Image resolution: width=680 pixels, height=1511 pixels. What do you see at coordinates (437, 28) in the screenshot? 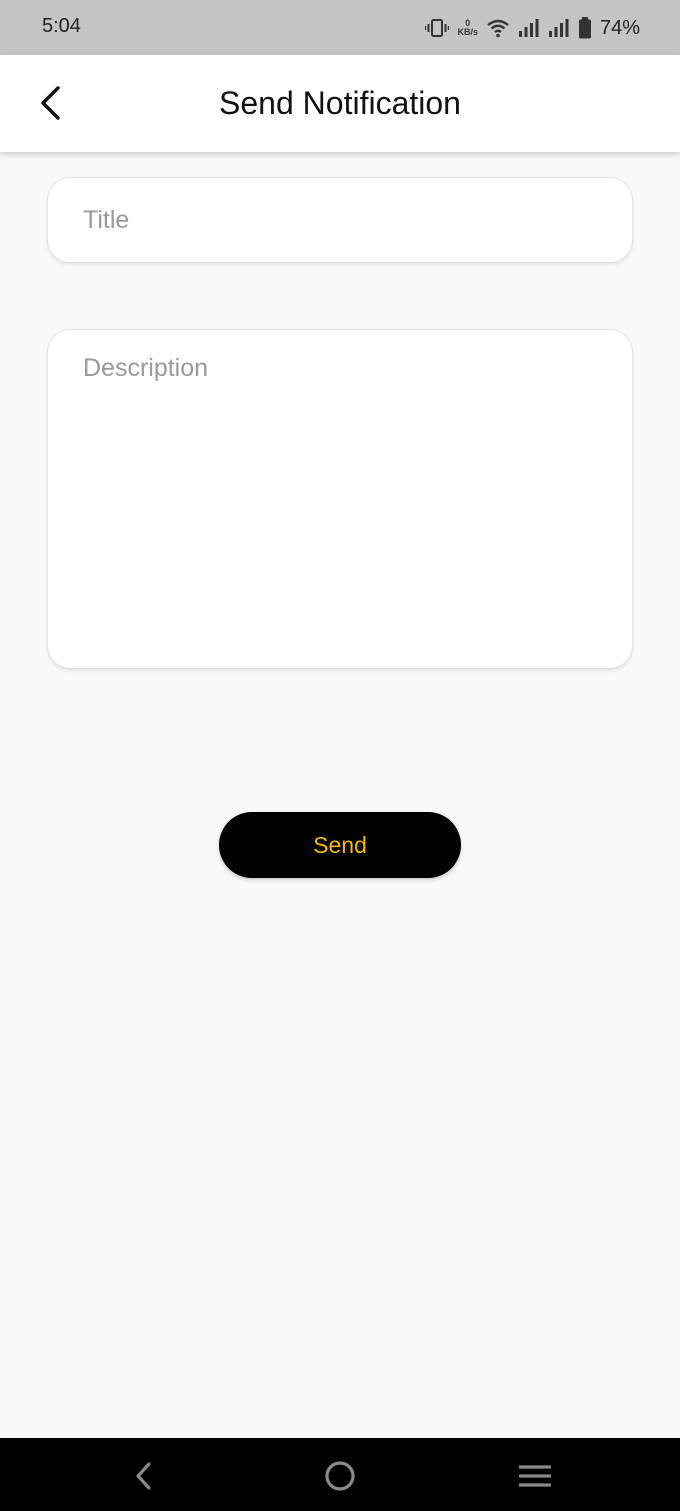
I see `vibrate-icon` at bounding box center [437, 28].